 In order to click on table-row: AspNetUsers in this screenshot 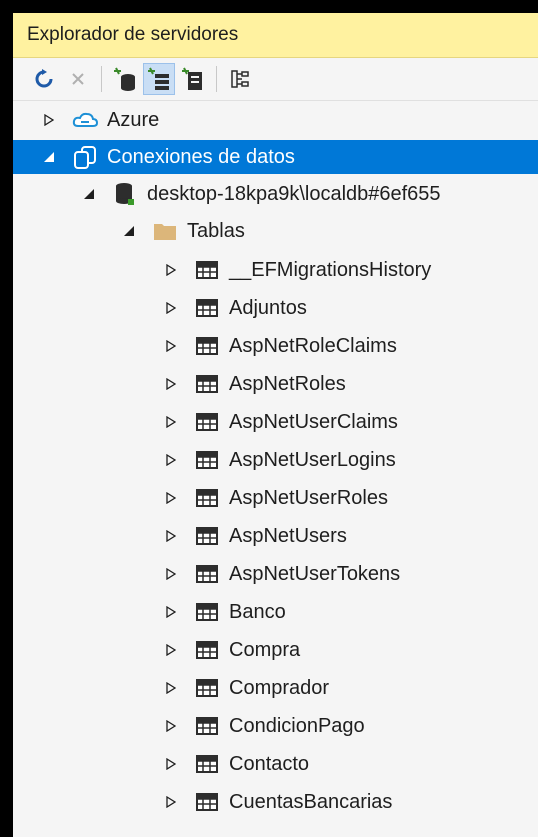, I will do `click(275, 536)`.